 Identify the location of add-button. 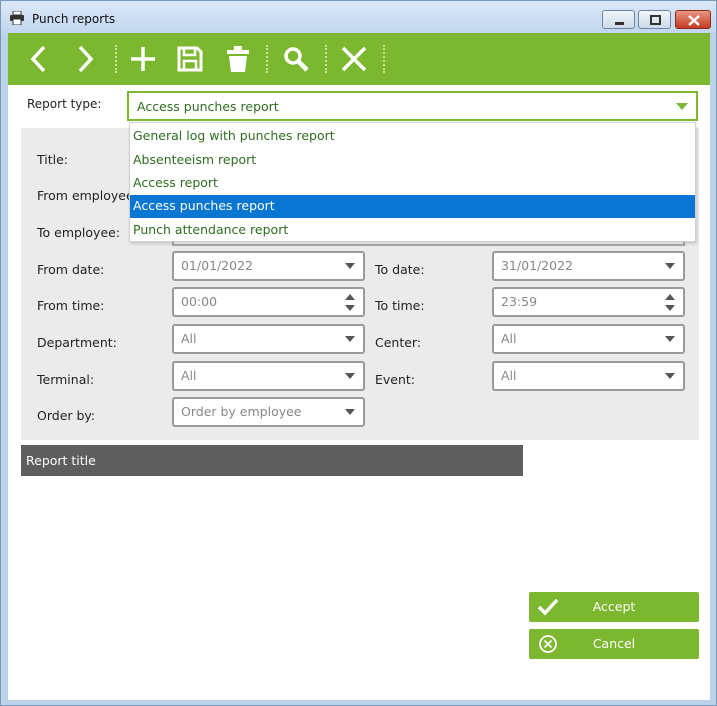
(143, 59).